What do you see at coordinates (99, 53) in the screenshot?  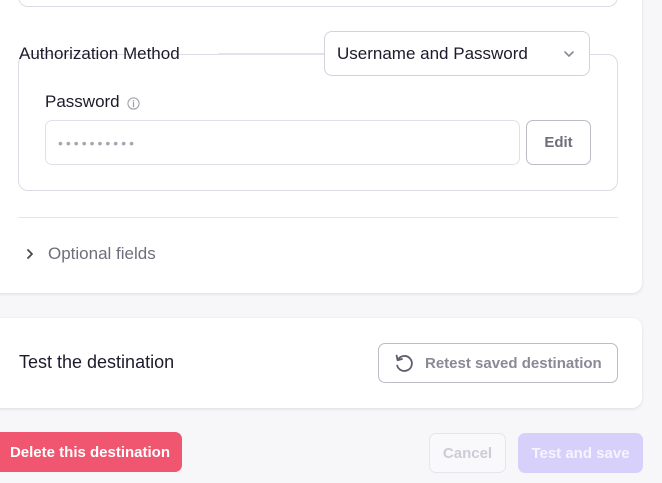 I see `auth-method-label: Authorization Method` at bounding box center [99, 53].